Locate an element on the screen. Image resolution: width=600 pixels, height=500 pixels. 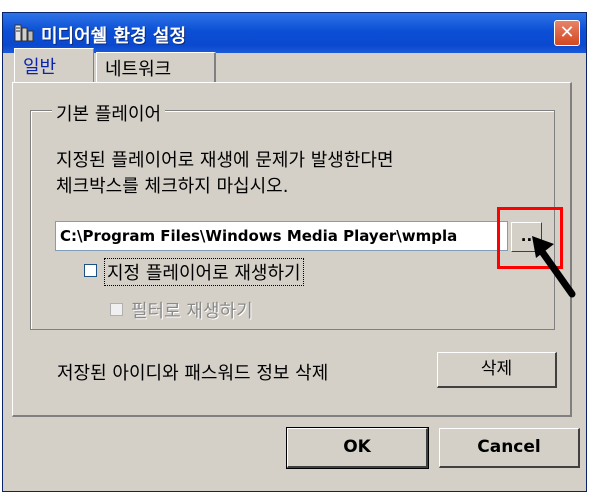
tab-network-label: 네트워크 is located at coordinates (138, 69).